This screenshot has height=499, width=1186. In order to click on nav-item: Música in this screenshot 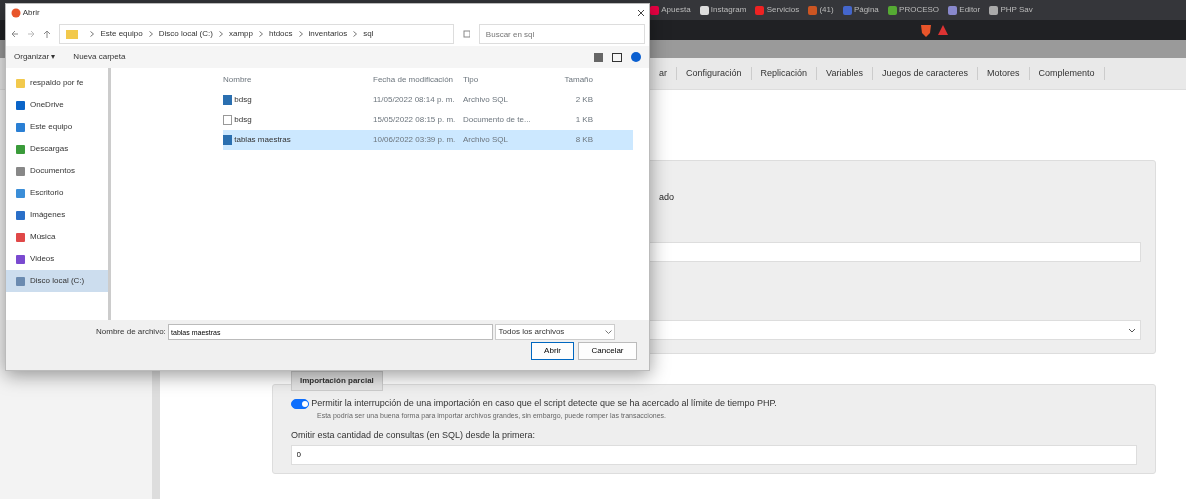, I will do `click(57, 237)`.